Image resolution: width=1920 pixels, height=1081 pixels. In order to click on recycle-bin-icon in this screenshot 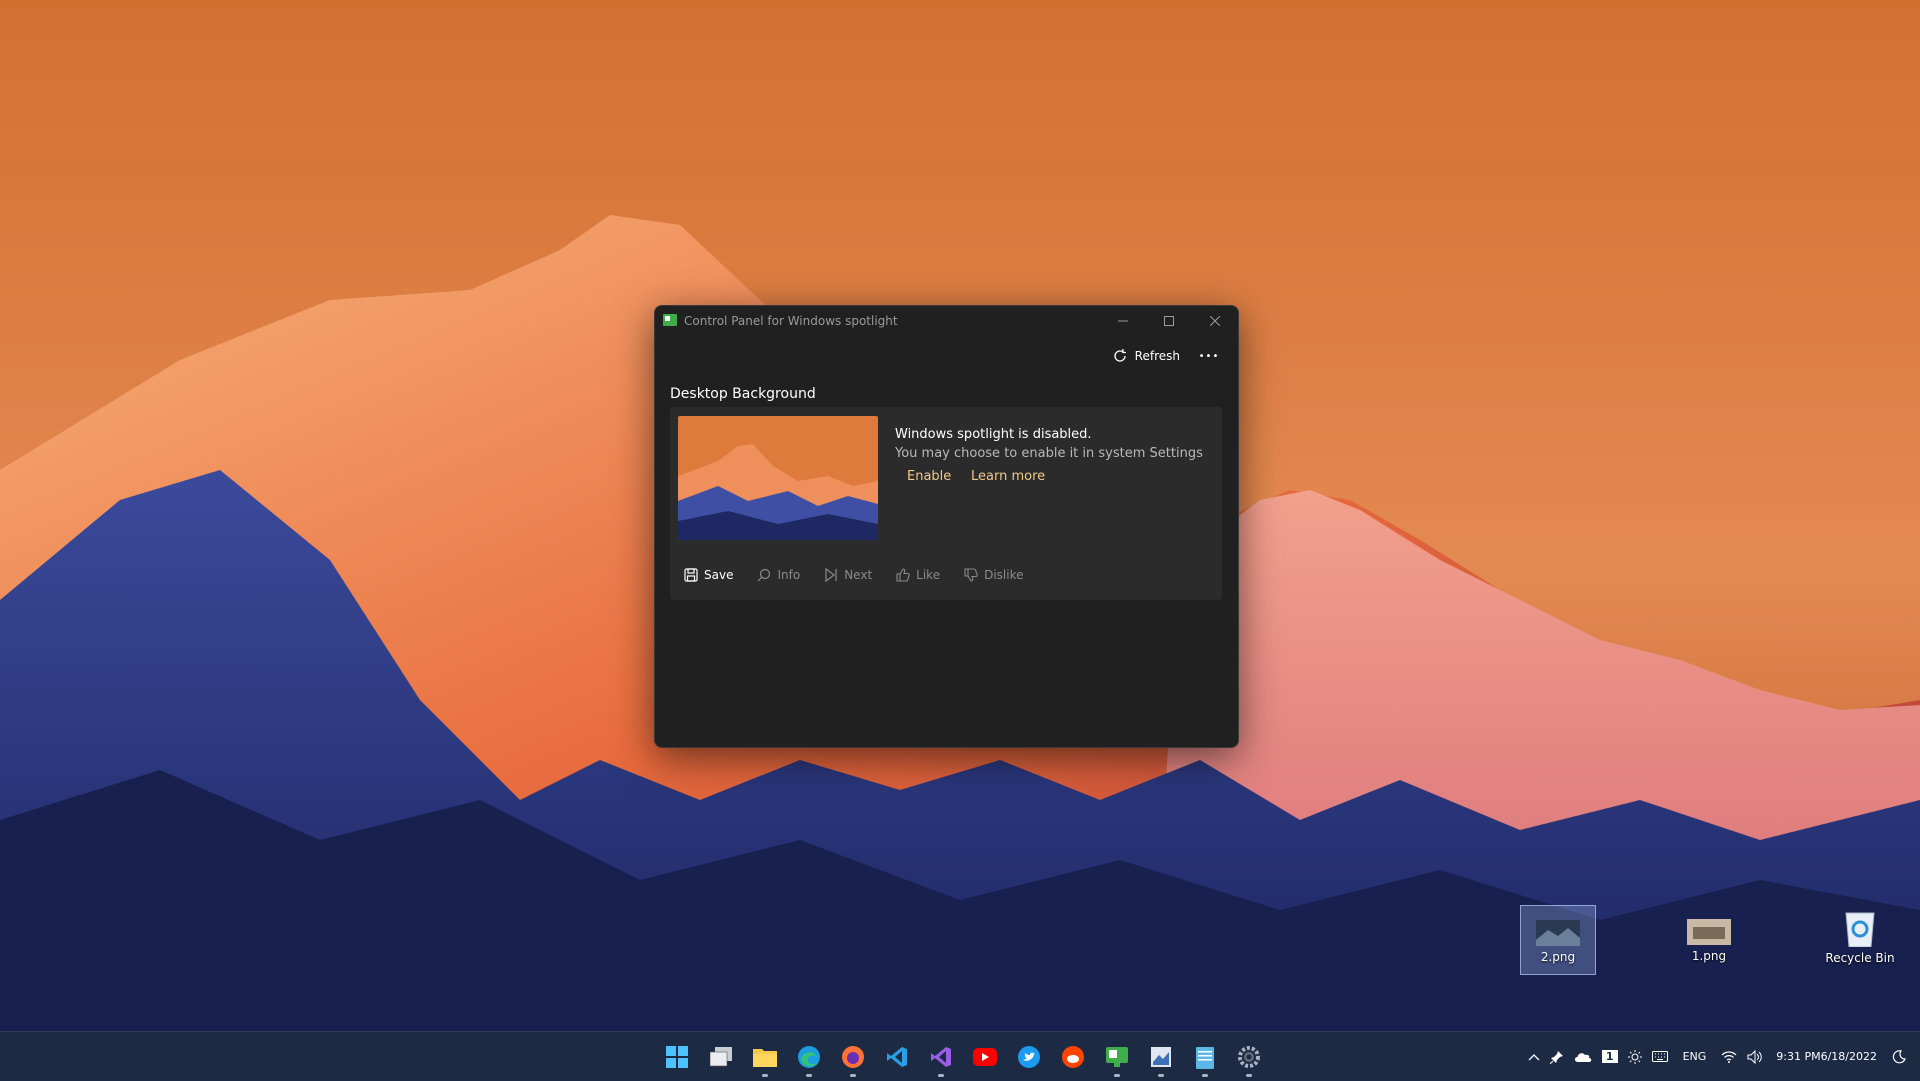, I will do `click(1860, 929)`.